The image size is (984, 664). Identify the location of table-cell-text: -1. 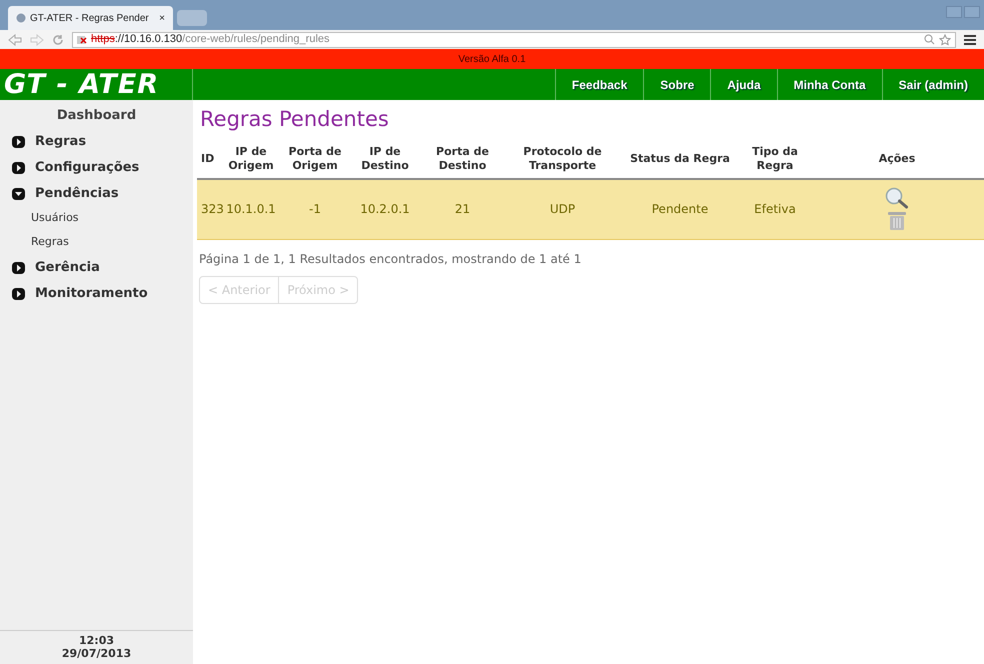
(315, 209).